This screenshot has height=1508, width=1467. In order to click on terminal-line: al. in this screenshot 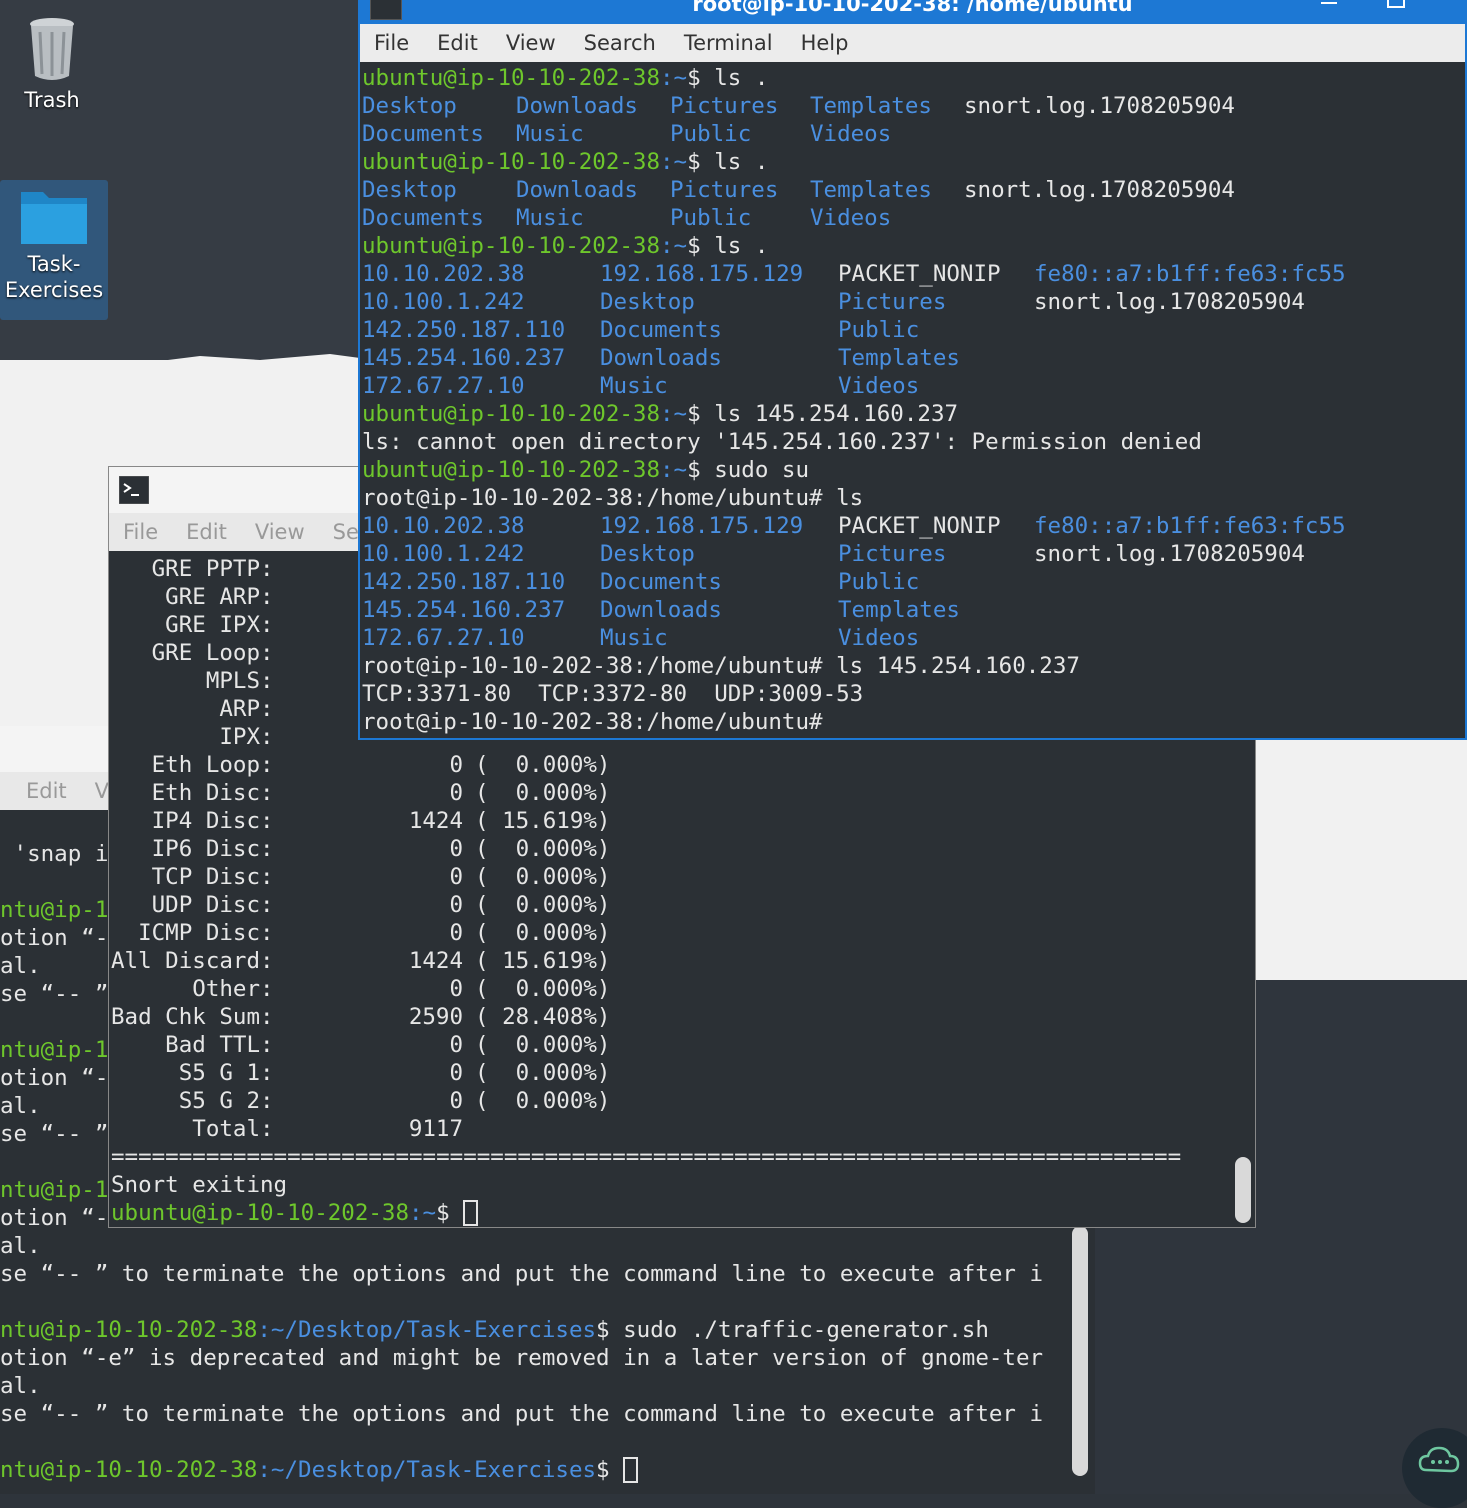, I will do `click(521, 1246)`.